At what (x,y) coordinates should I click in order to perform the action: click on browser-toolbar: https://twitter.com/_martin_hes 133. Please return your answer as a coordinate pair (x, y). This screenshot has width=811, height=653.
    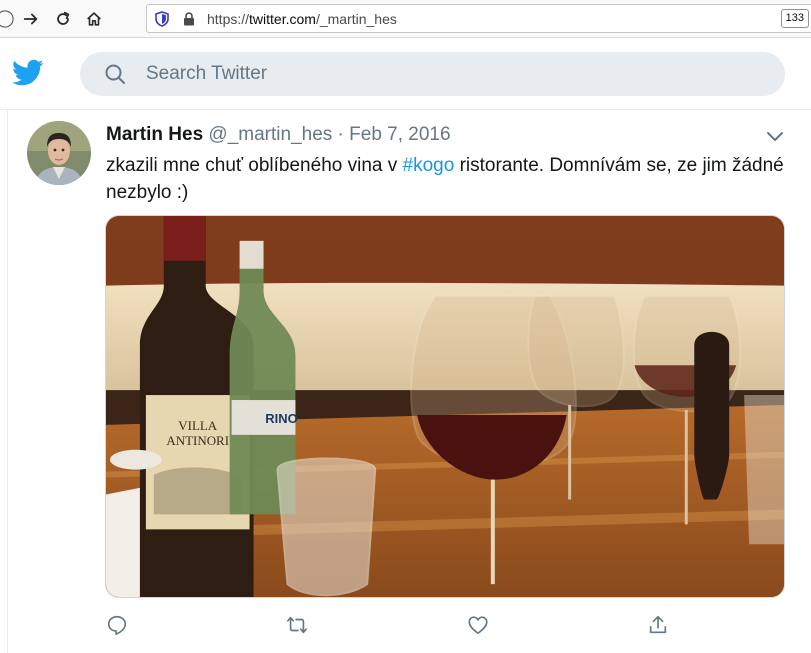
    Looking at the image, I should click on (405, 19).